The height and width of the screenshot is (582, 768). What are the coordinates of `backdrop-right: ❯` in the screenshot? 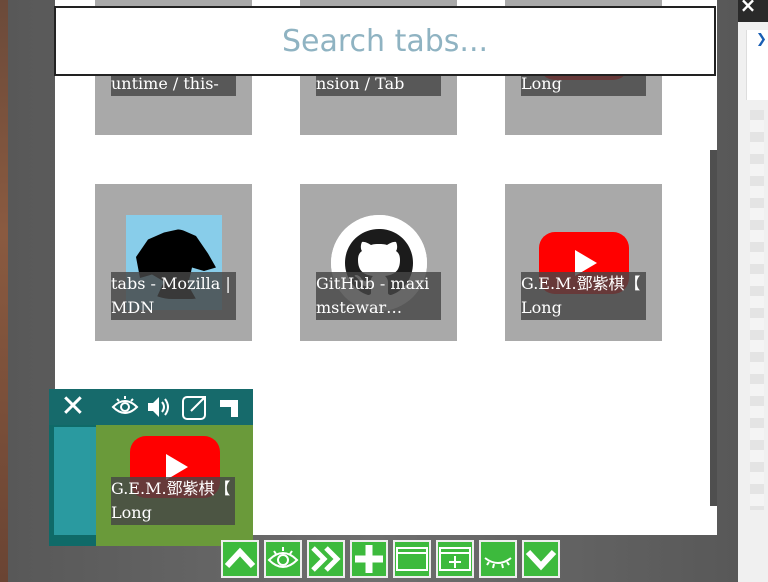 It's located at (753, 291).